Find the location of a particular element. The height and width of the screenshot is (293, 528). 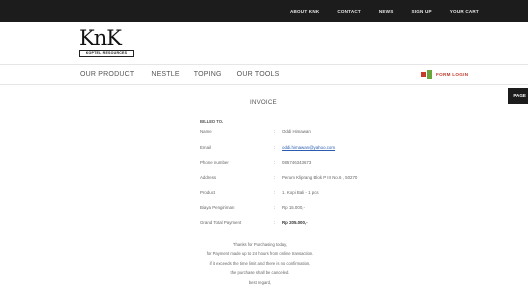

main-nav: OUR PRODUCT NESTLE TOPING OUR TOOLS is located at coordinates (179, 74).